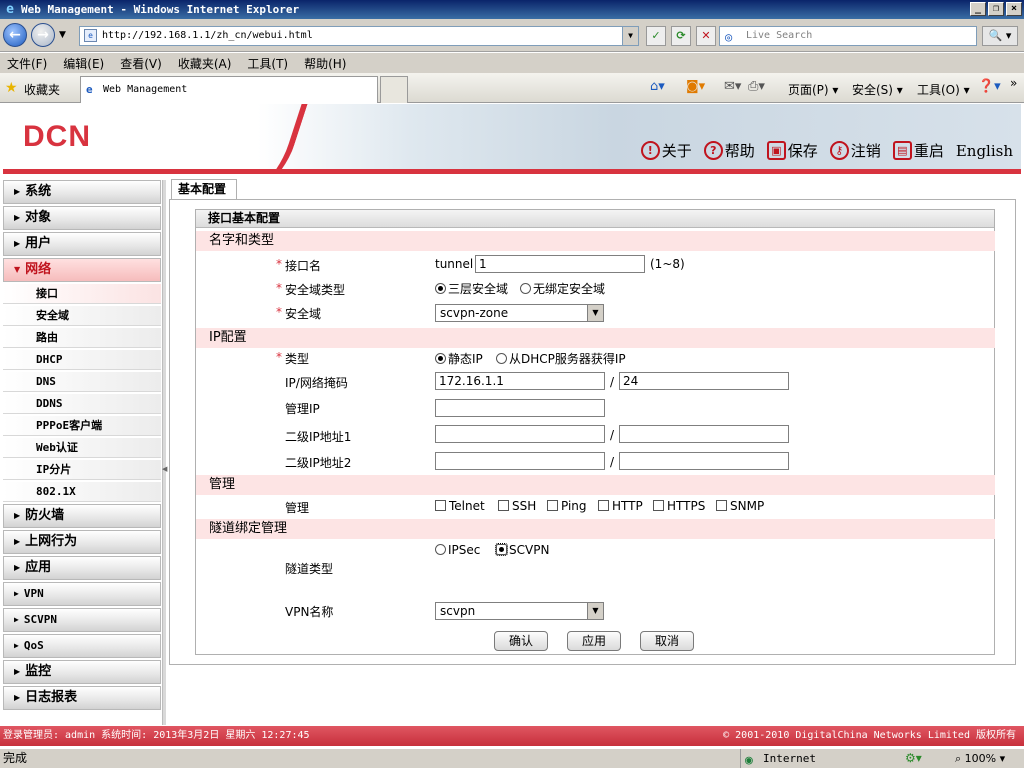 This screenshot has height=768, width=1024. I want to click on sidebar-sub-routing: 路由, so click(82, 338).